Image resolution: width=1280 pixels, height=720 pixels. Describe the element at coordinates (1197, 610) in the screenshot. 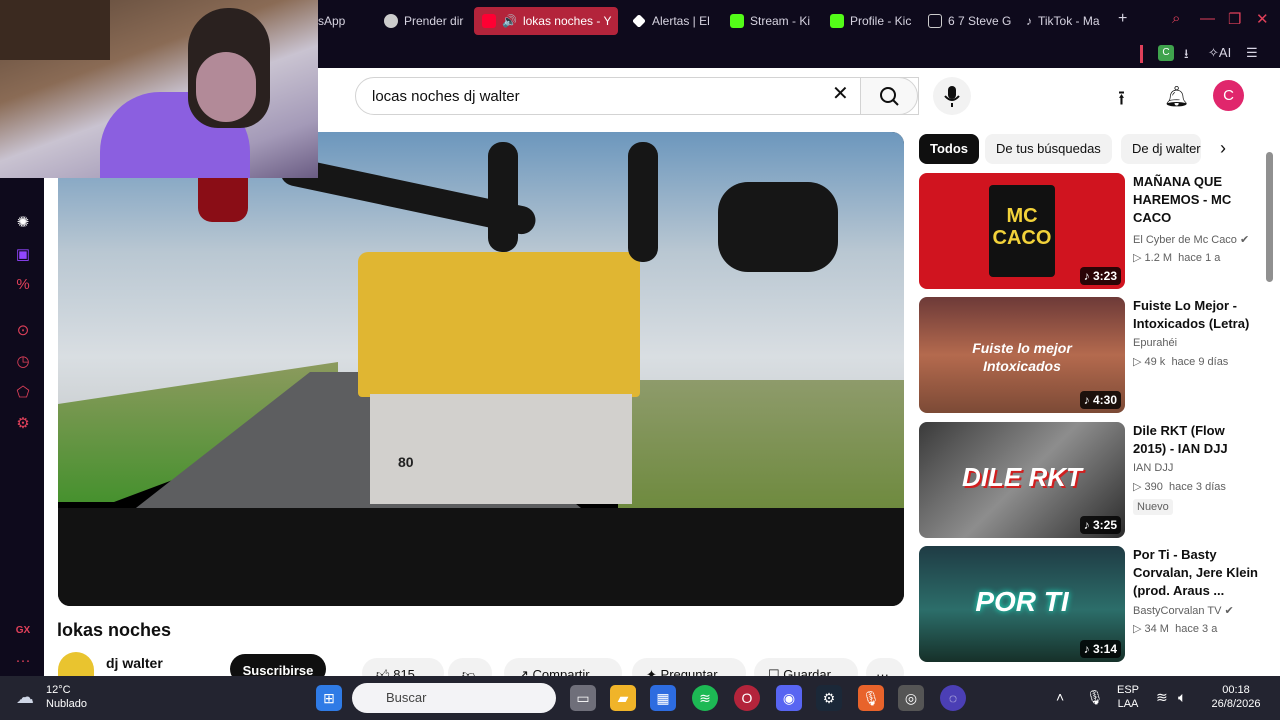

I see `recommendation-channel: BastyCorvalan TV ✔` at that location.